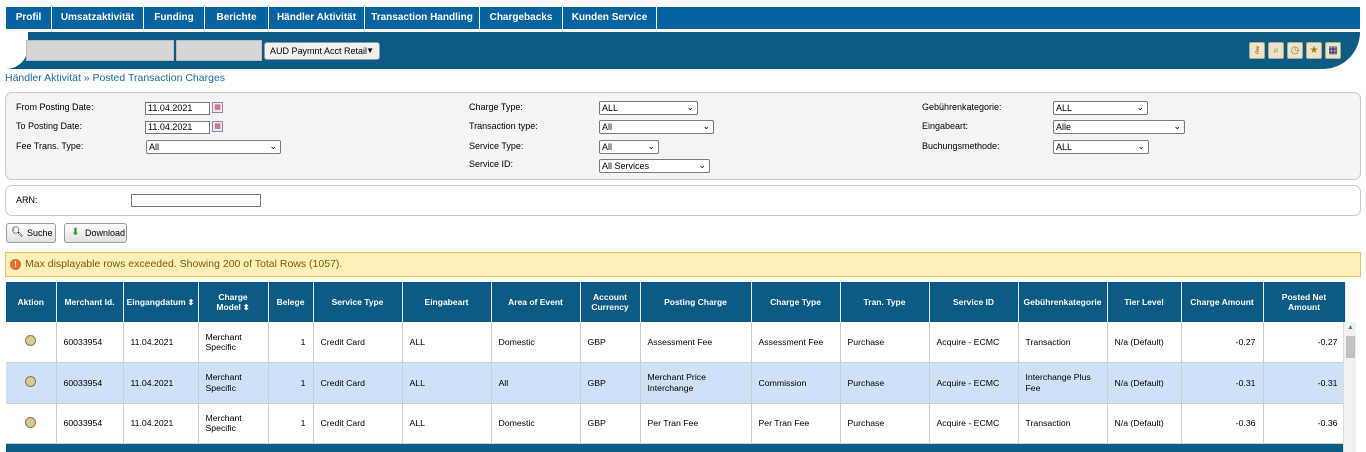 Image resolution: width=1366 pixels, height=452 pixels. What do you see at coordinates (521, 18) in the screenshot?
I see `tab-chargebacks: Chargebacks` at bounding box center [521, 18].